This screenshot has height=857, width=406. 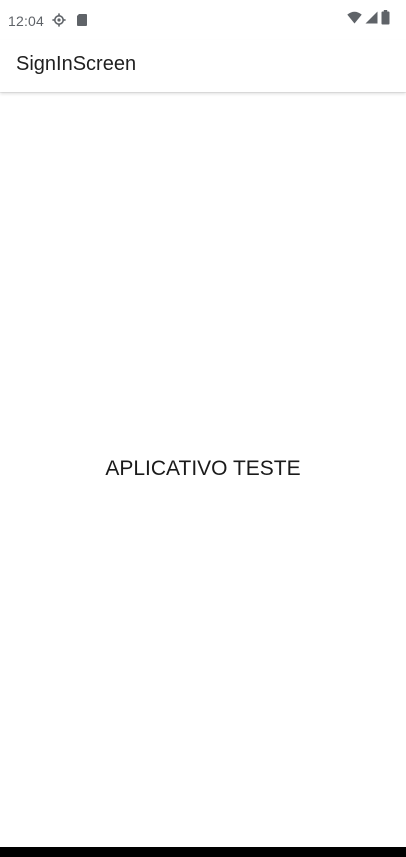 What do you see at coordinates (83, 20) in the screenshot?
I see `sd-card-icon` at bounding box center [83, 20].